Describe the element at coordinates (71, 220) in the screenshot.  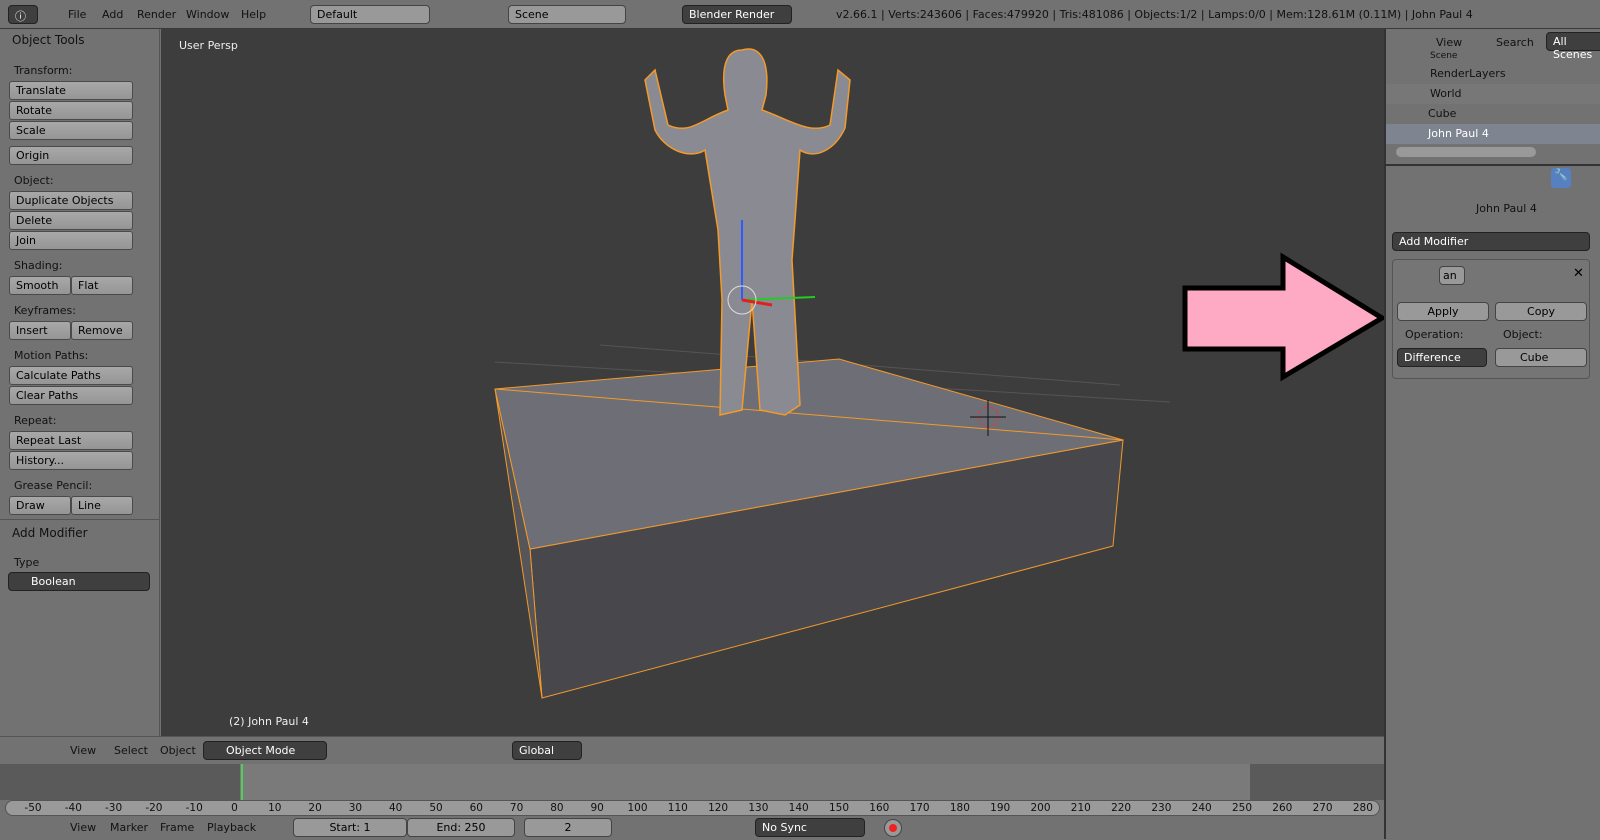
I see `delete-button: Delete` at that location.